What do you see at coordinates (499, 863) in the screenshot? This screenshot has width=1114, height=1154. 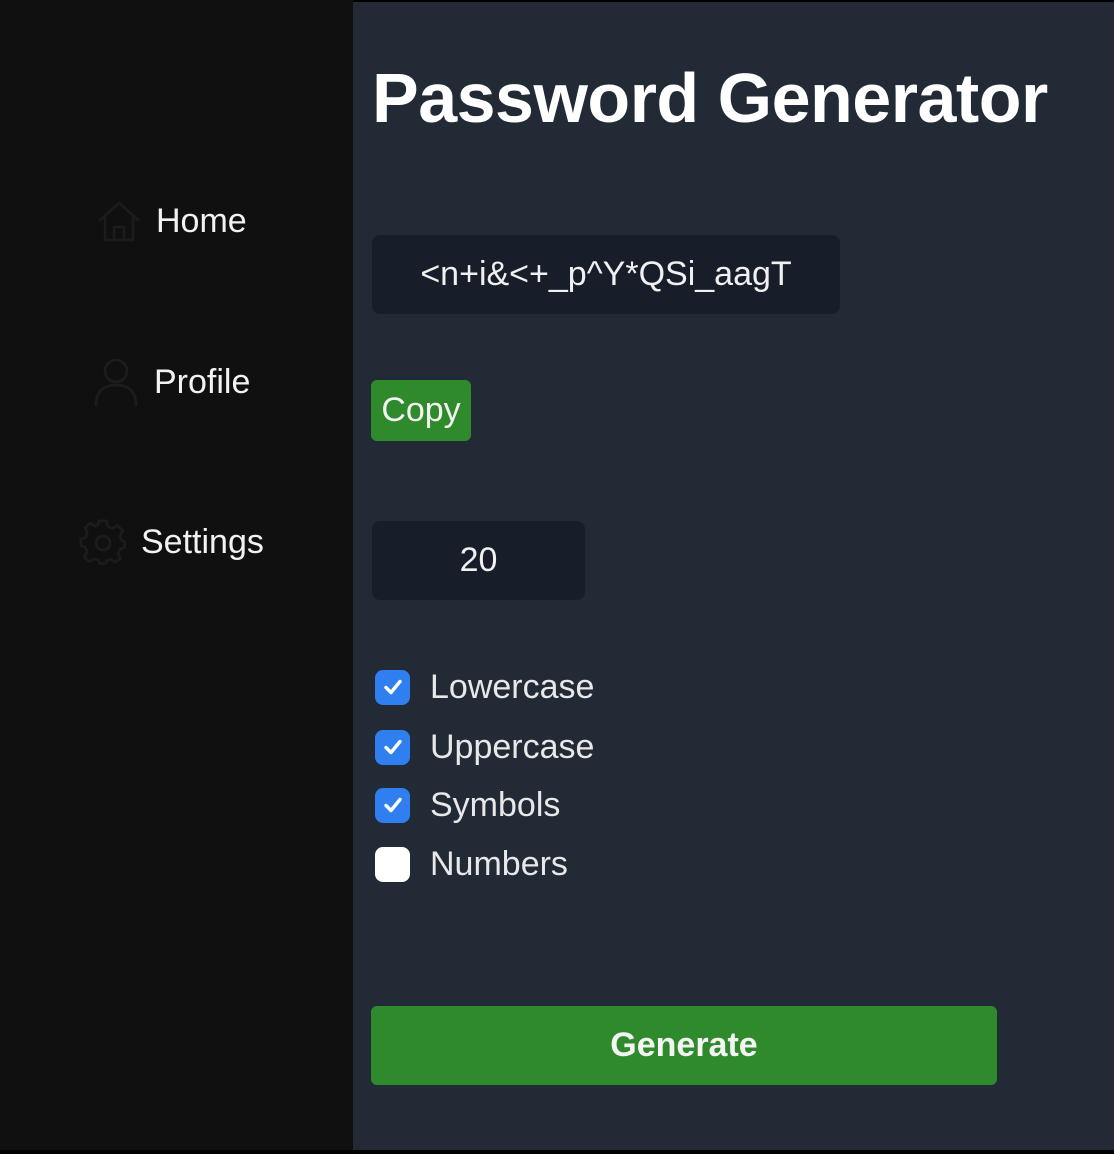 I see `numbers-label: Numbers` at bounding box center [499, 863].